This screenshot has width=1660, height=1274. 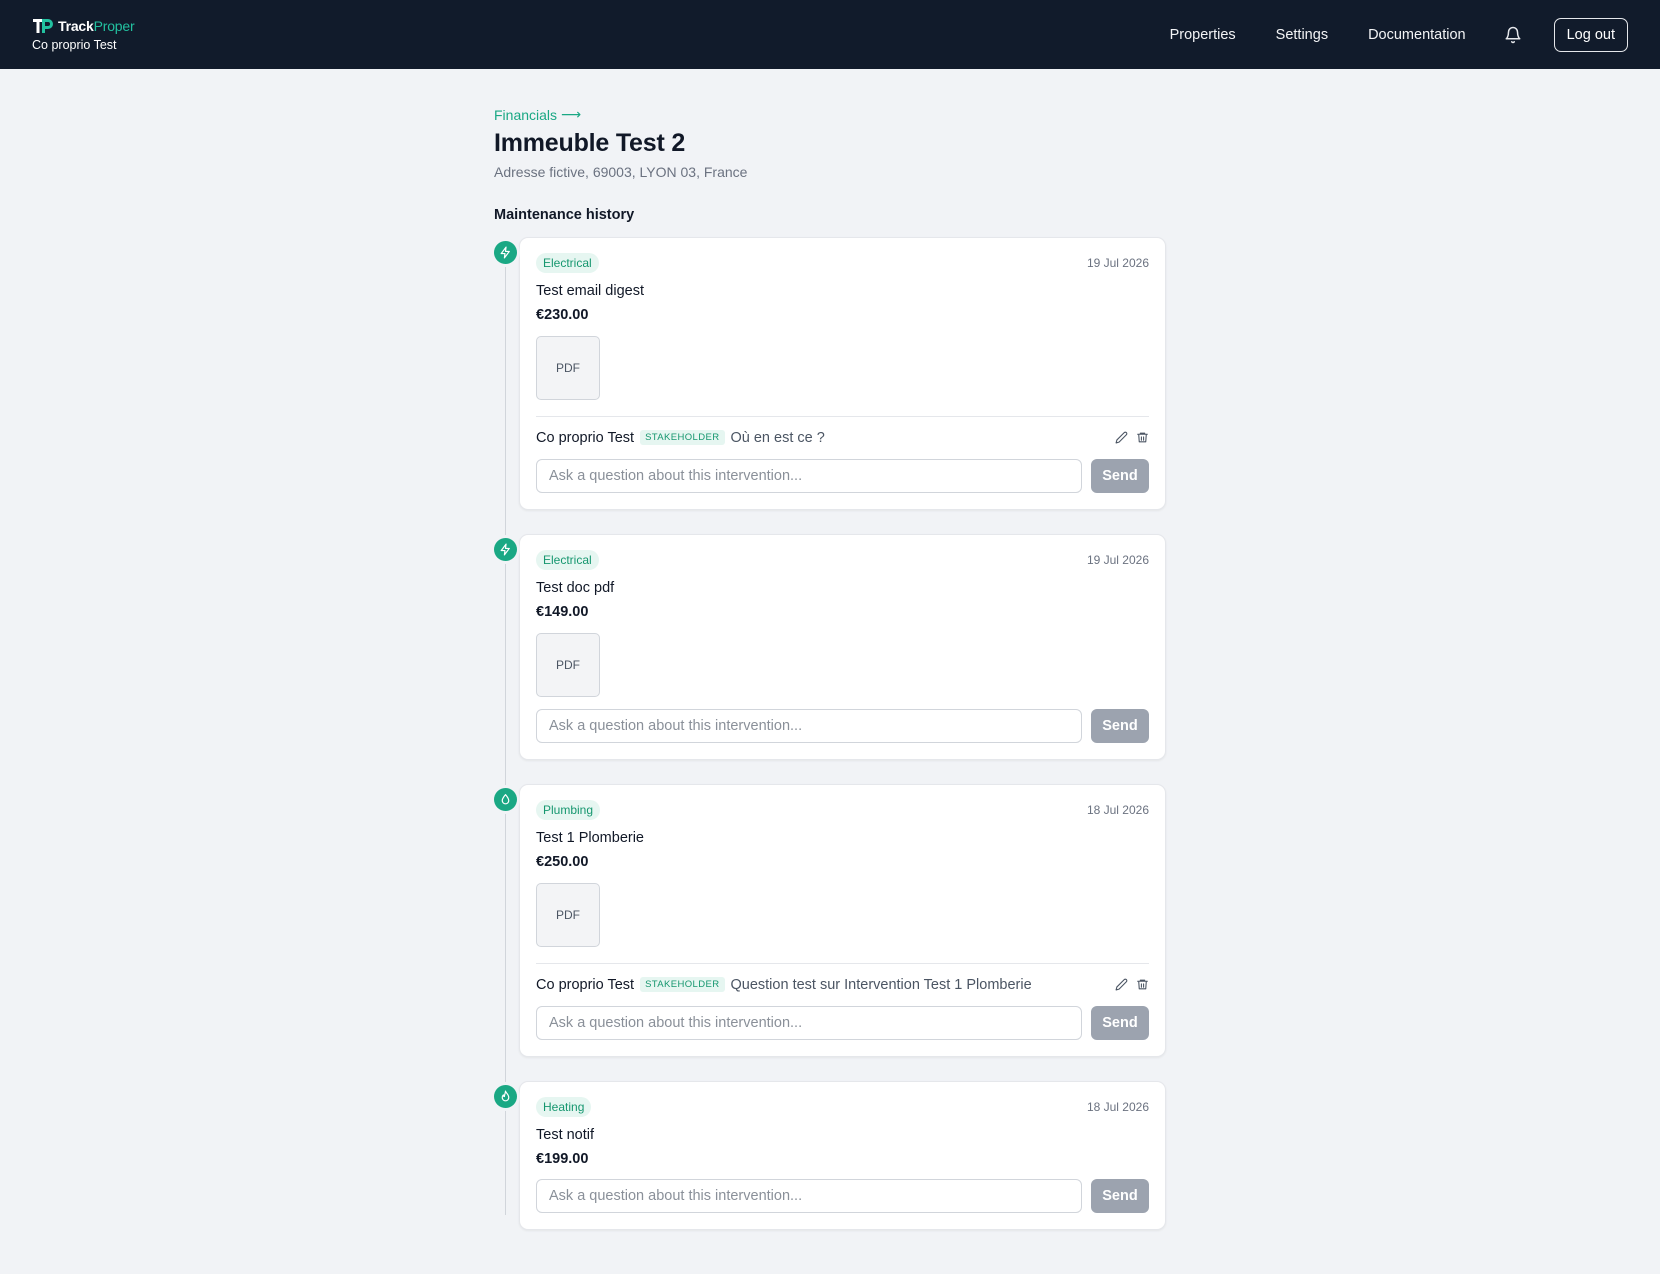 I want to click on trackproper-logo-icon, so click(x=43, y=26).